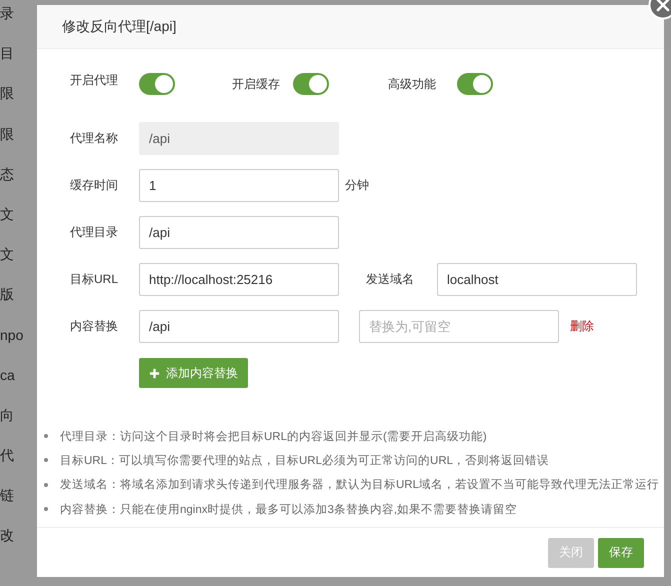  Describe the element at coordinates (621, 553) in the screenshot. I see `save-button: 保存` at that location.